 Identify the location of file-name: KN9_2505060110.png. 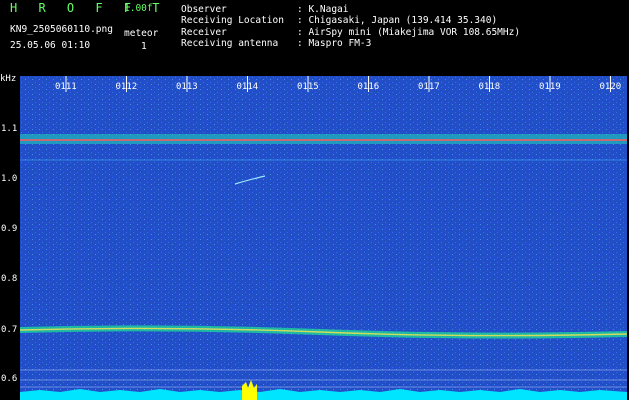
(61, 29).